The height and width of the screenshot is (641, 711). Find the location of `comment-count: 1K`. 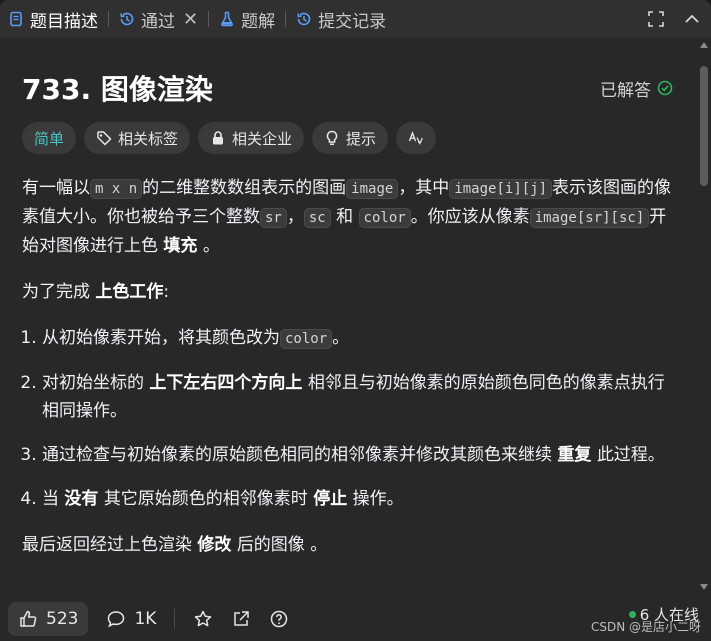

comment-count: 1K is located at coordinates (145, 618).